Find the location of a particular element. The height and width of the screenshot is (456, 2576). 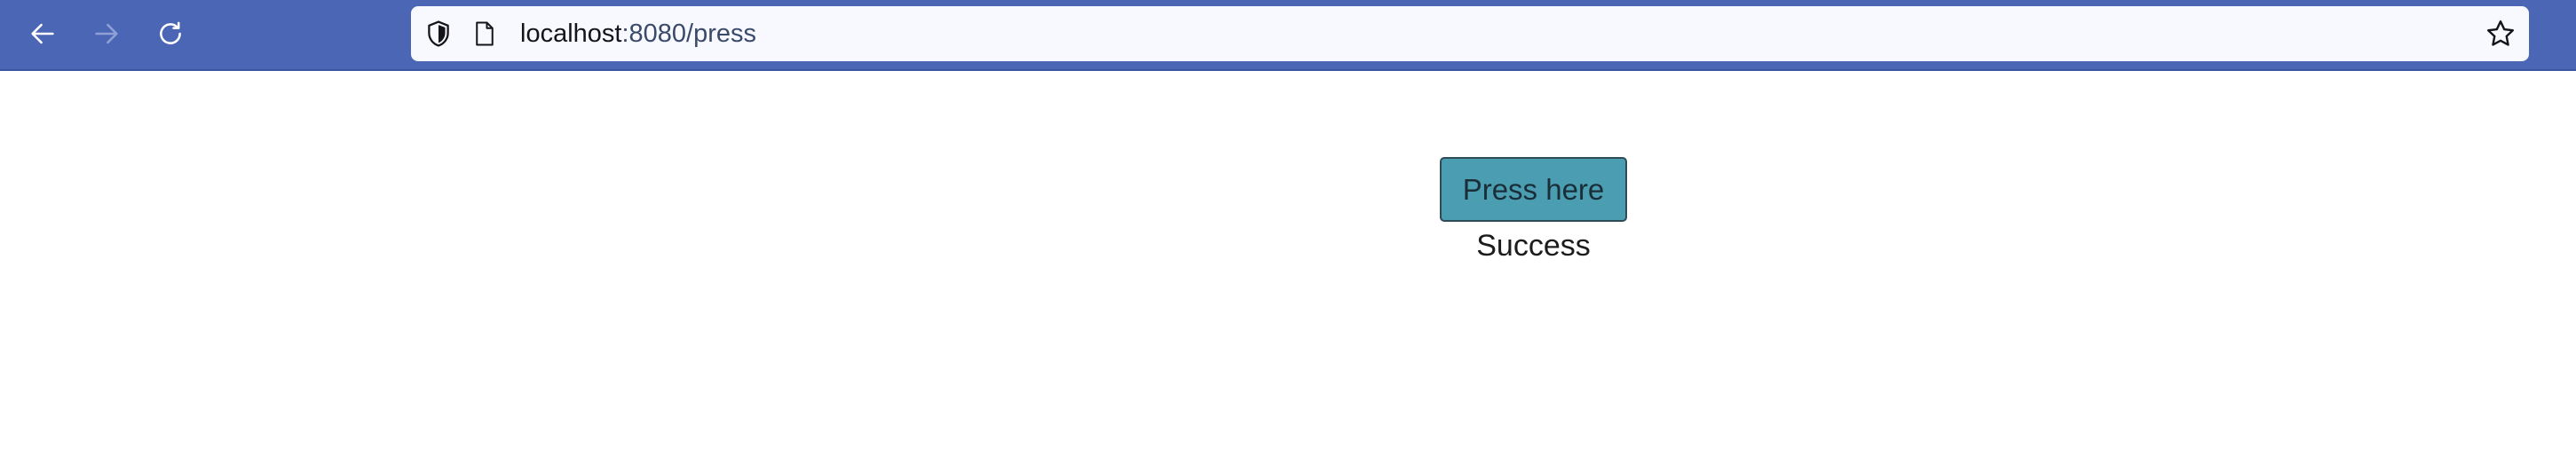

back-button is located at coordinates (42, 33).